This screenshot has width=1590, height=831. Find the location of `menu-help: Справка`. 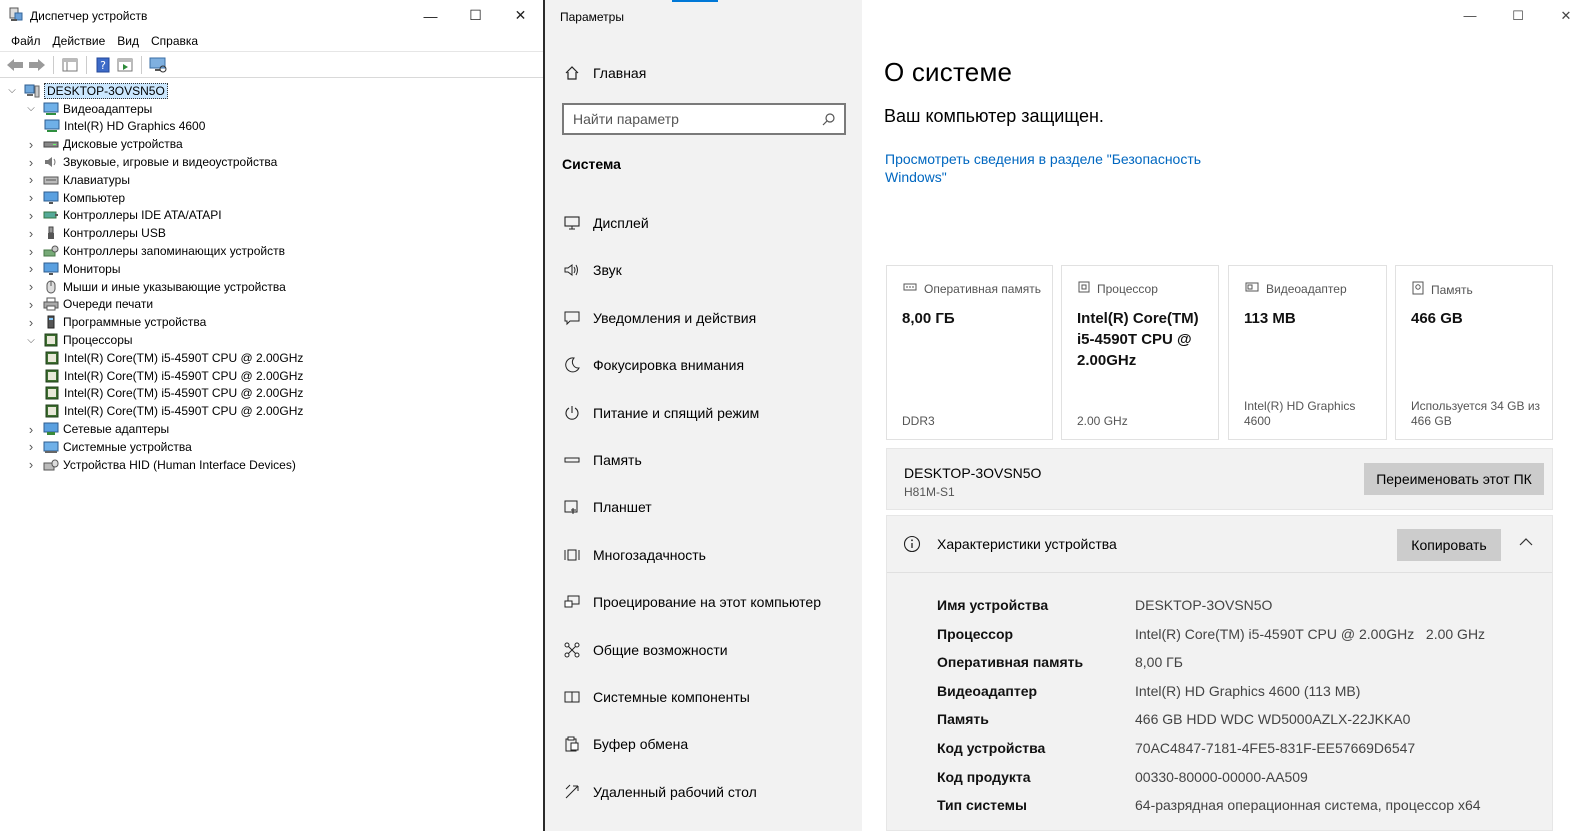

menu-help: Справка is located at coordinates (174, 41).